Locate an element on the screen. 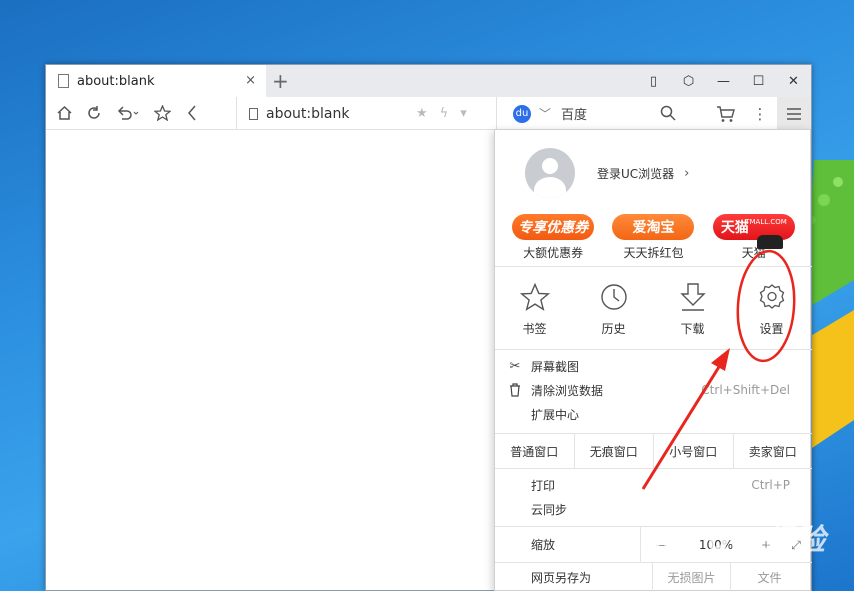 The image size is (854, 591). zoom-label: 缩放 is located at coordinates (543, 545).